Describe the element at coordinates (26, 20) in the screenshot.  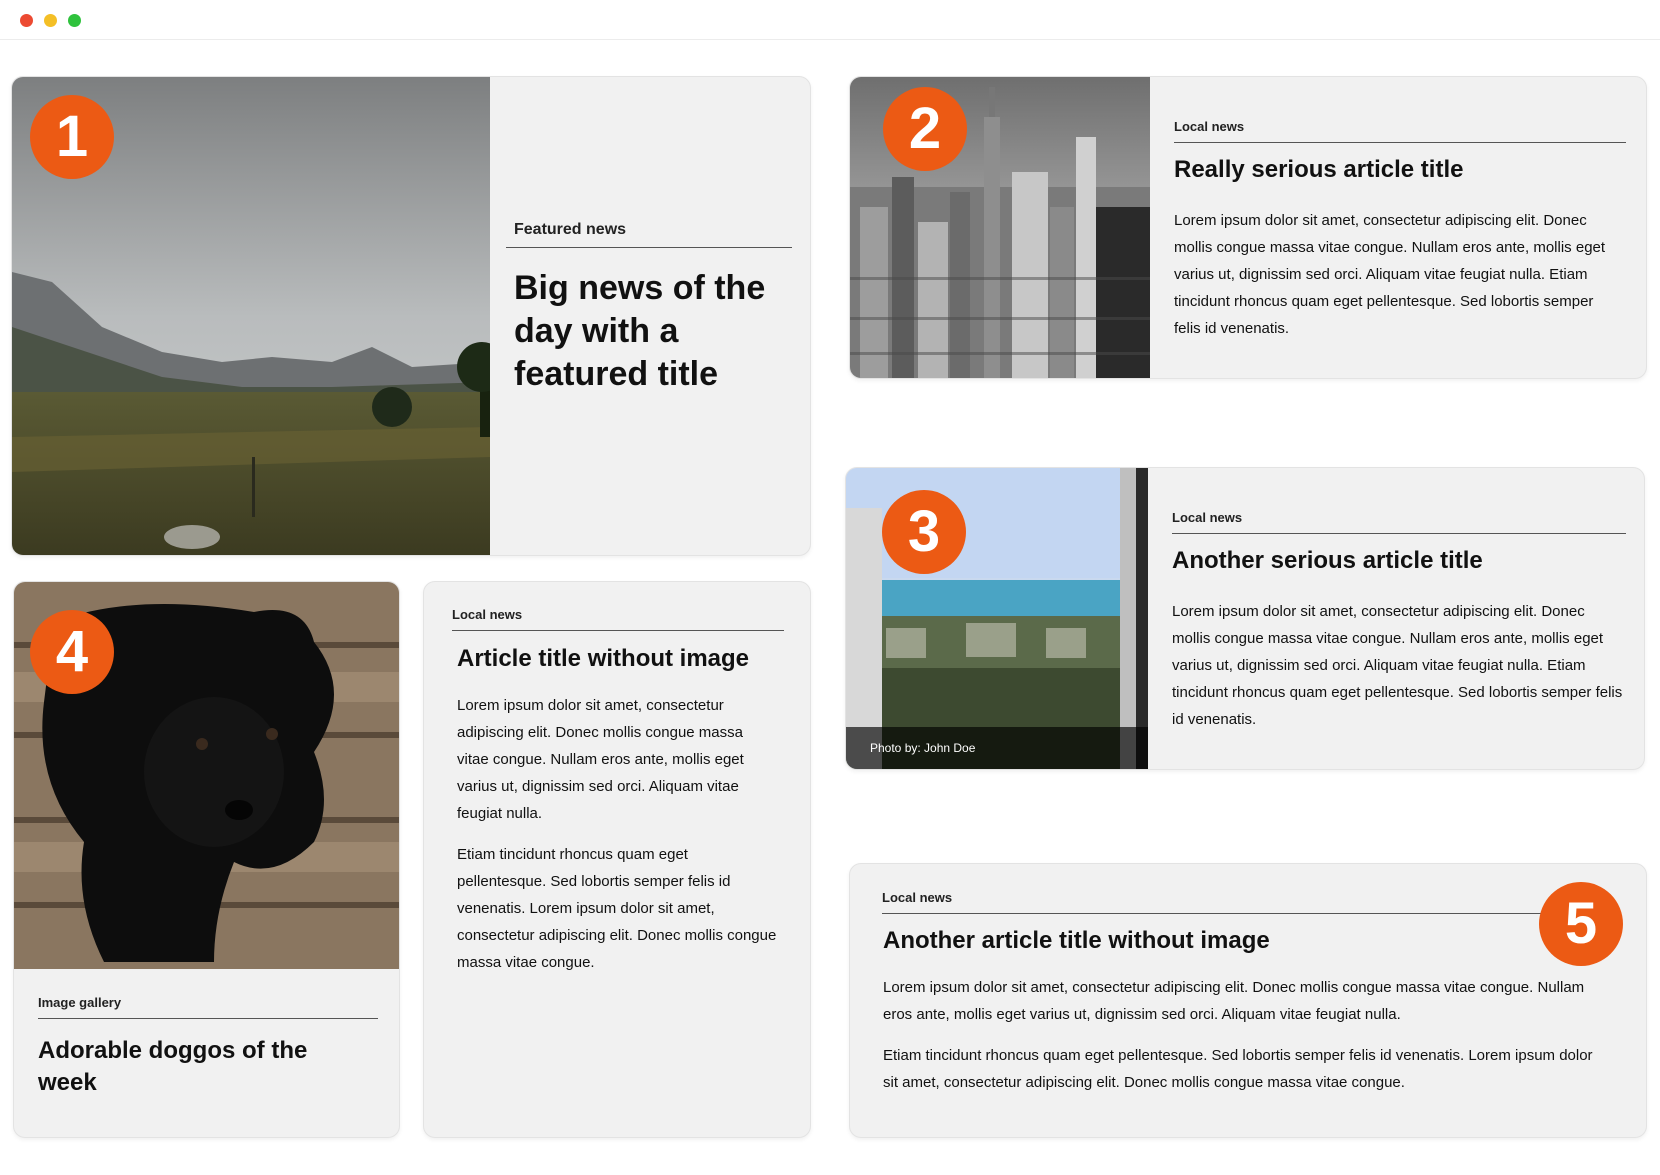
I see `close-window-button` at that location.